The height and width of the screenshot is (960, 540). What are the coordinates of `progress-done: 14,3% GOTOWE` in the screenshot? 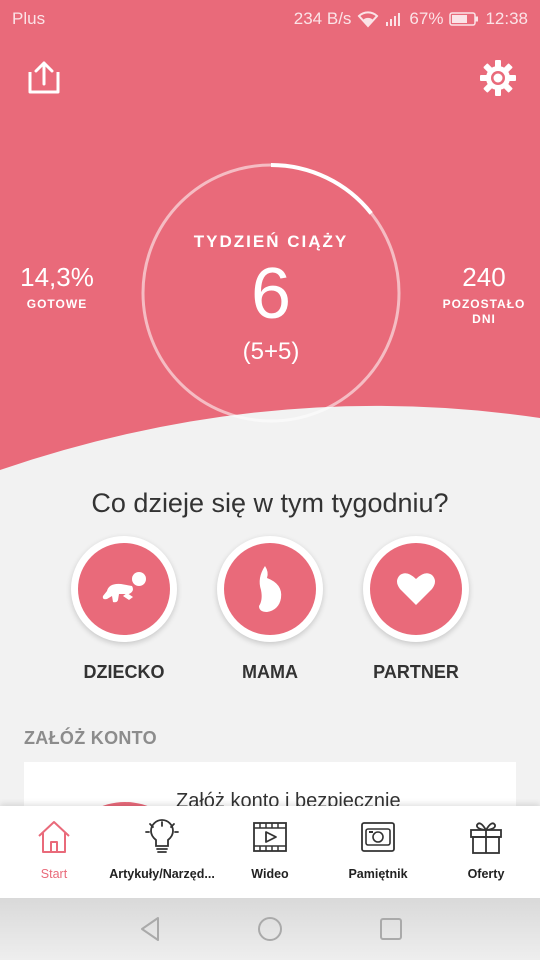 It's located at (57, 287).